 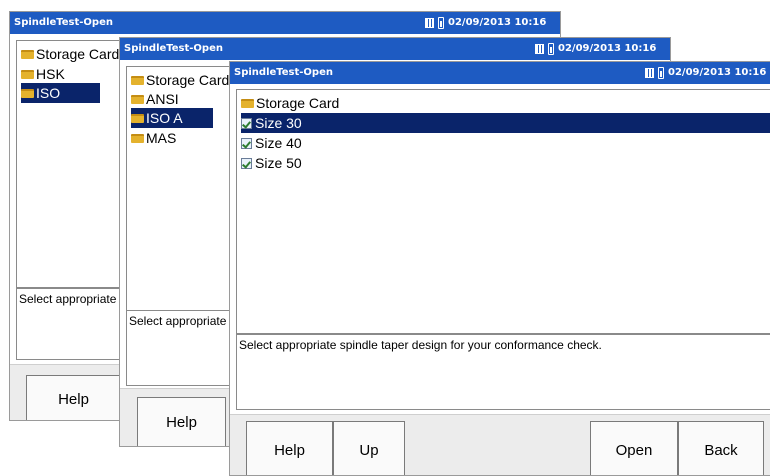 I want to click on tree-item-iso: ISO, so click(x=61, y=93).